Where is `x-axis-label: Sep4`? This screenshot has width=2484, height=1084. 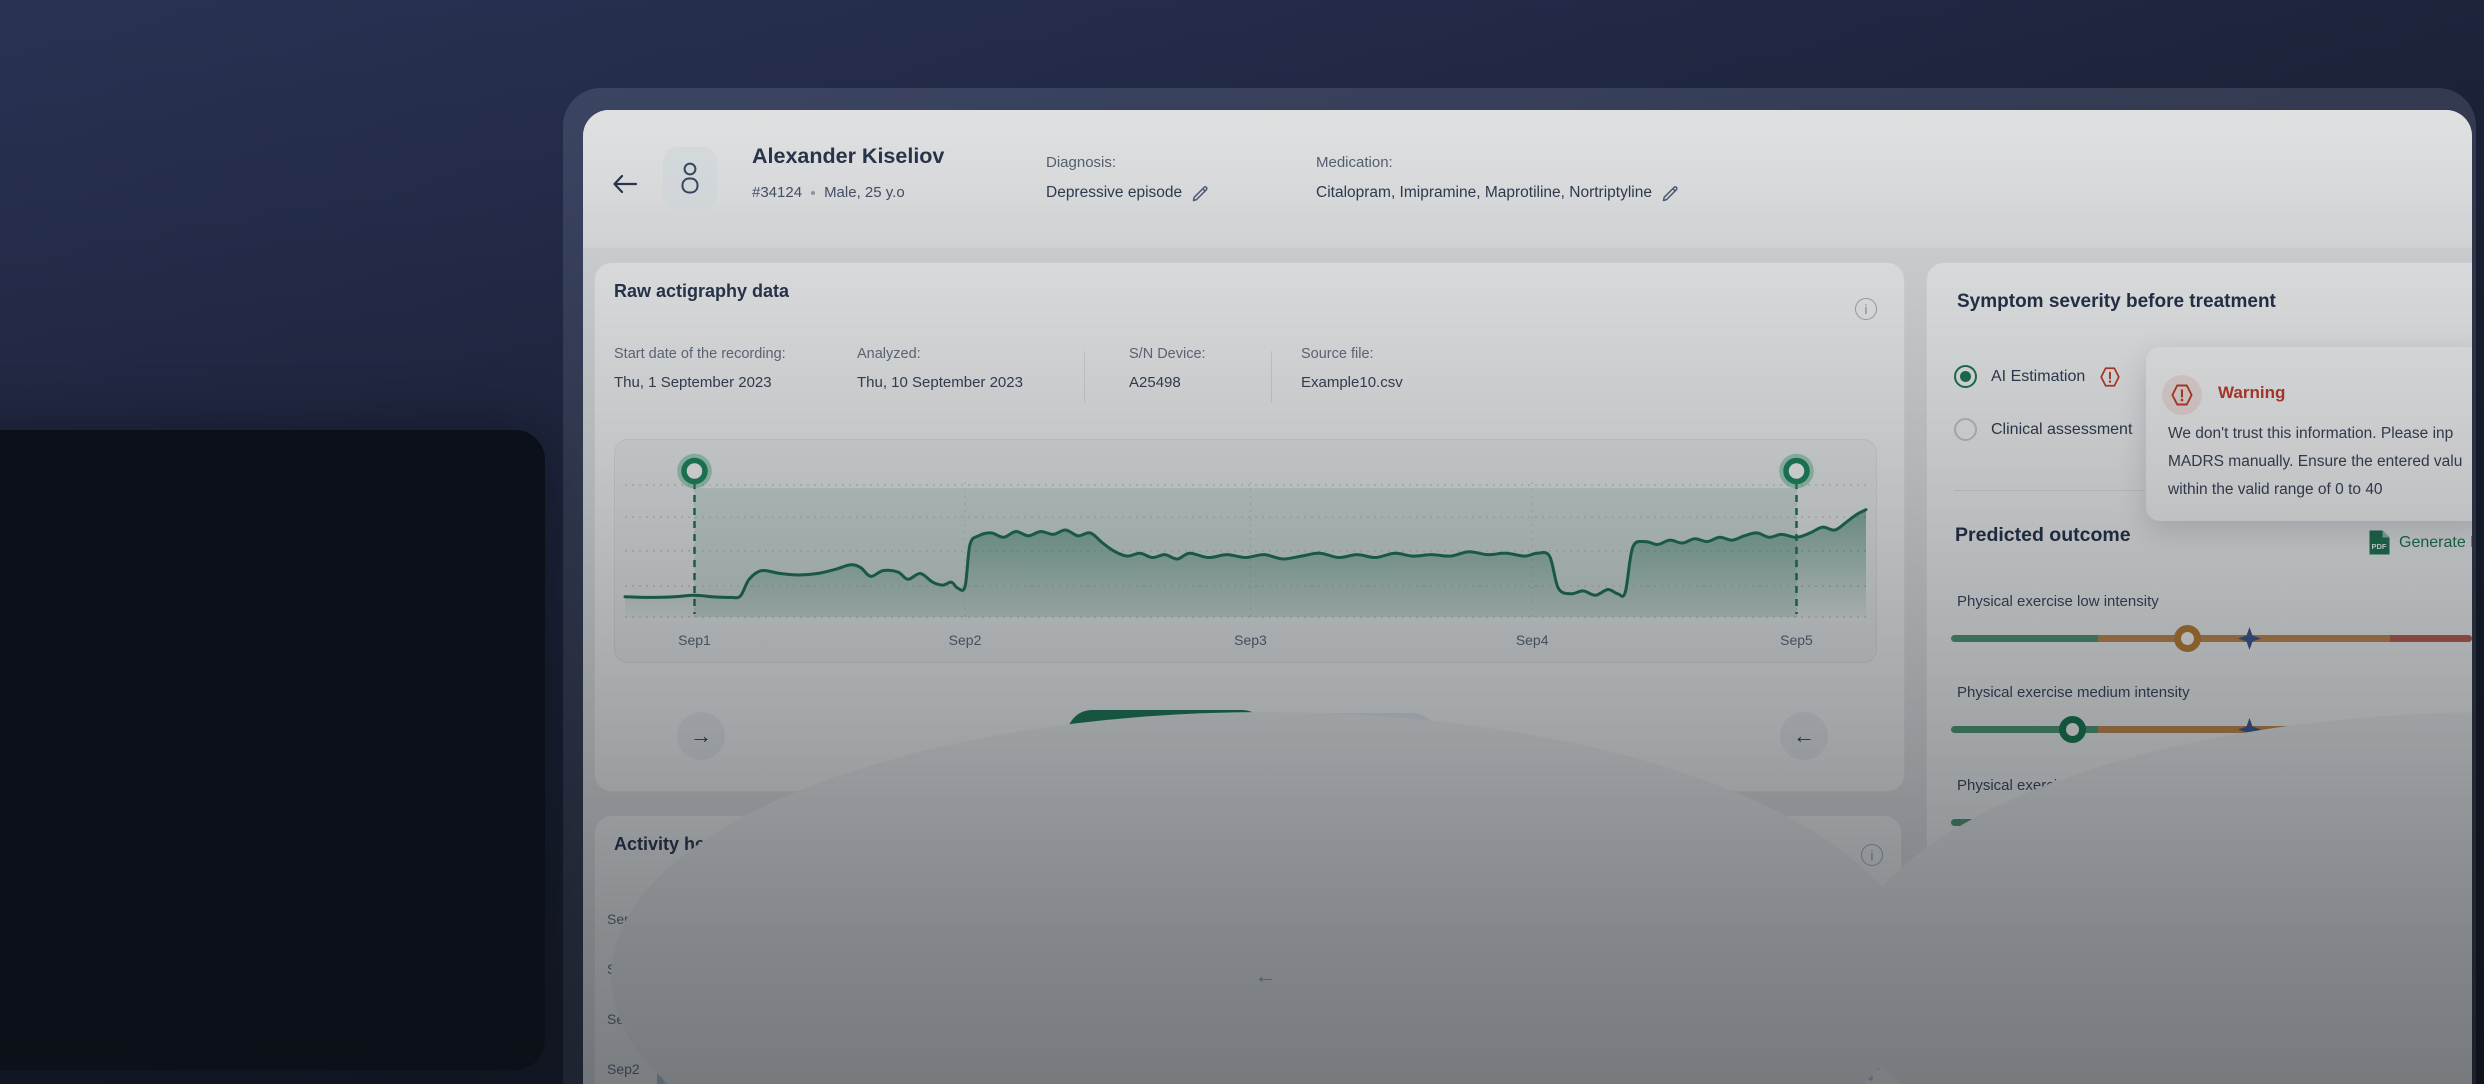
x-axis-label: Sep4 is located at coordinates (1532, 640).